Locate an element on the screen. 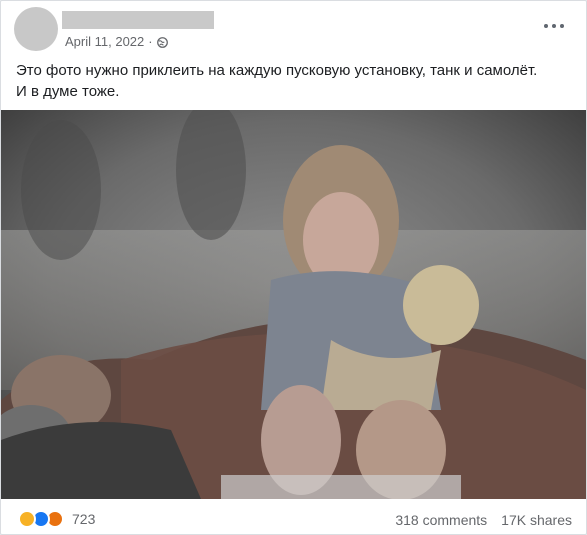  engagement-bar: 723 318 comments 17K shares is located at coordinates (293, 519).